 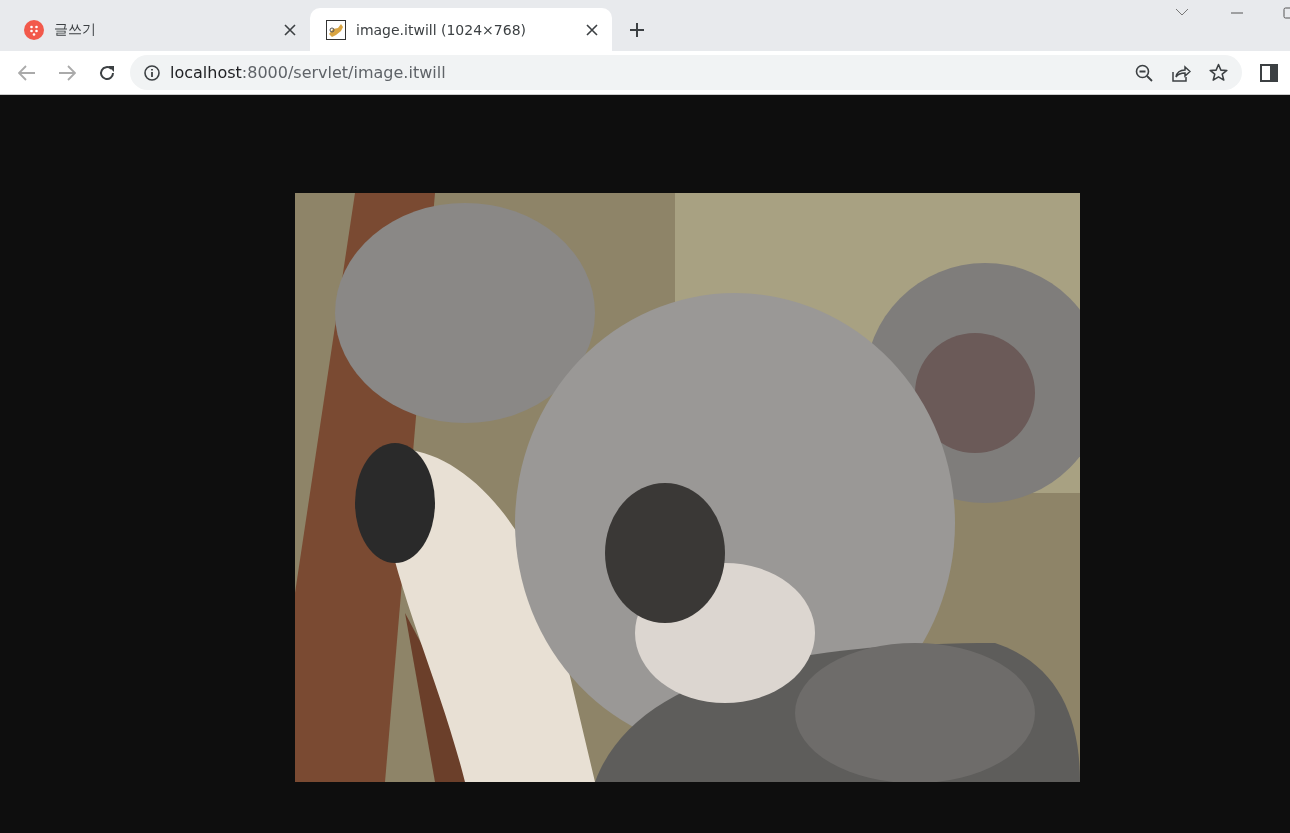 I want to click on maximize-icon, so click(x=1286, y=13).